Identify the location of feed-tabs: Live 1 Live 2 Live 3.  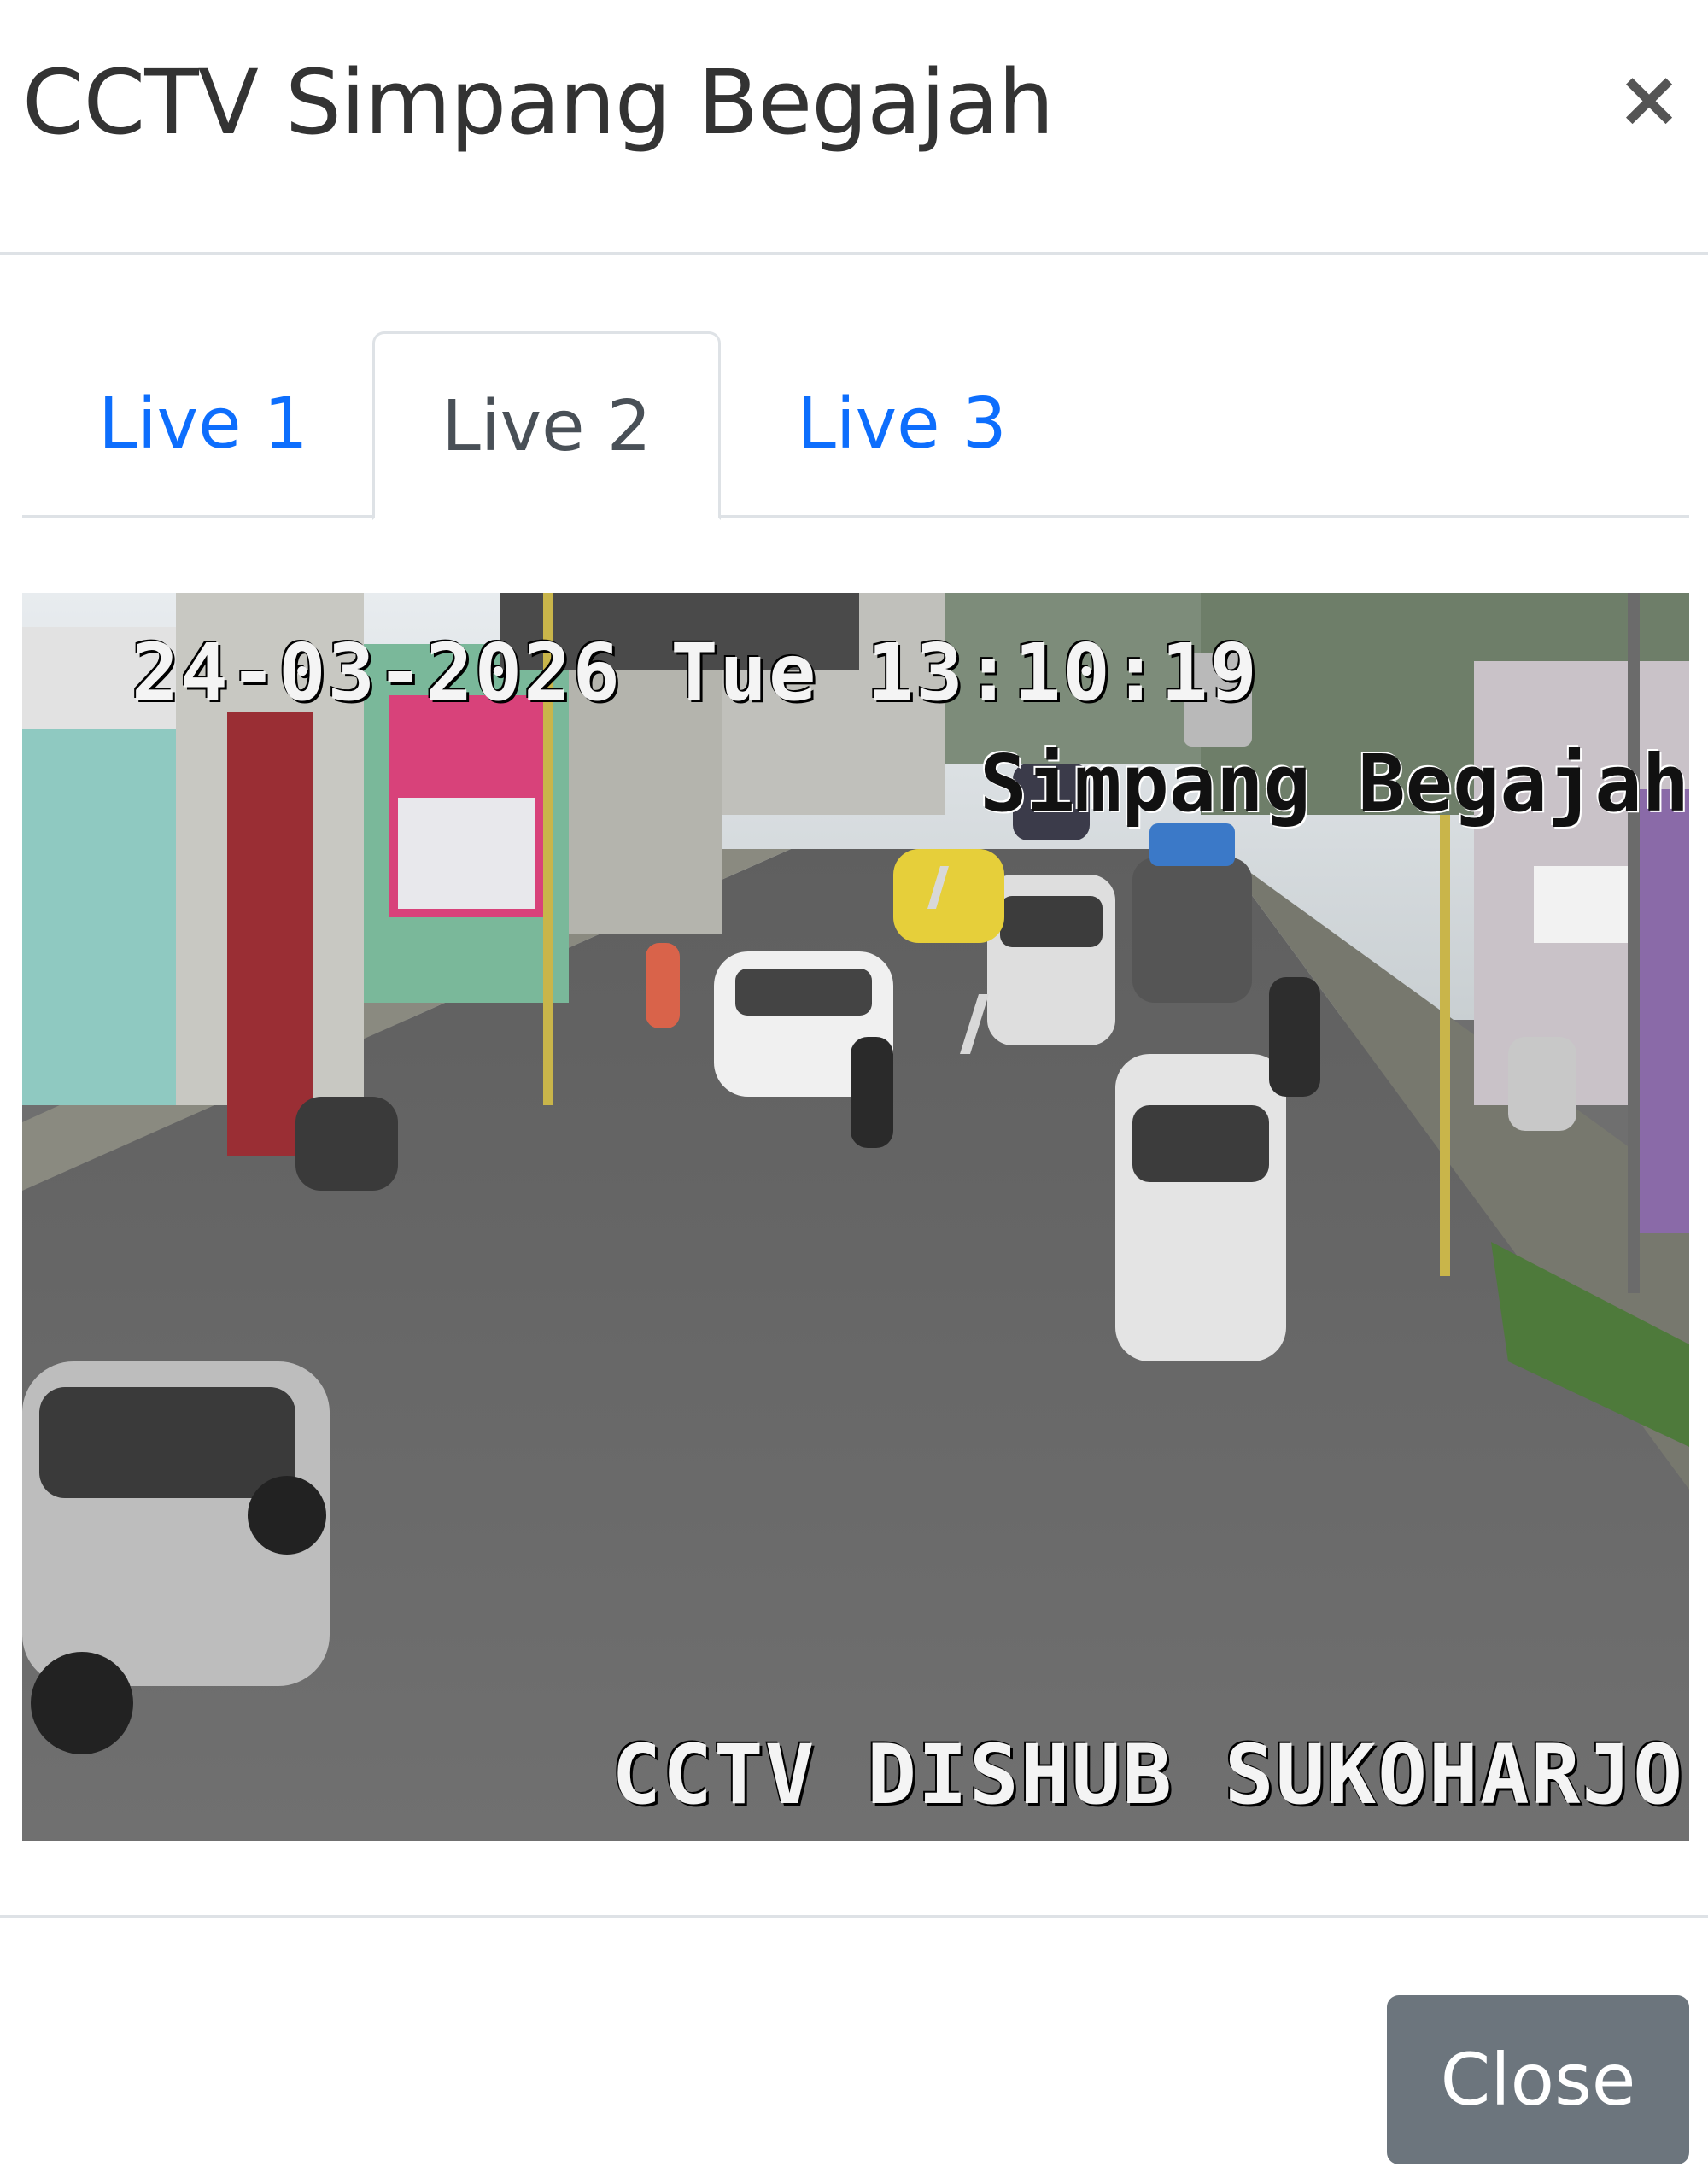
(855, 425).